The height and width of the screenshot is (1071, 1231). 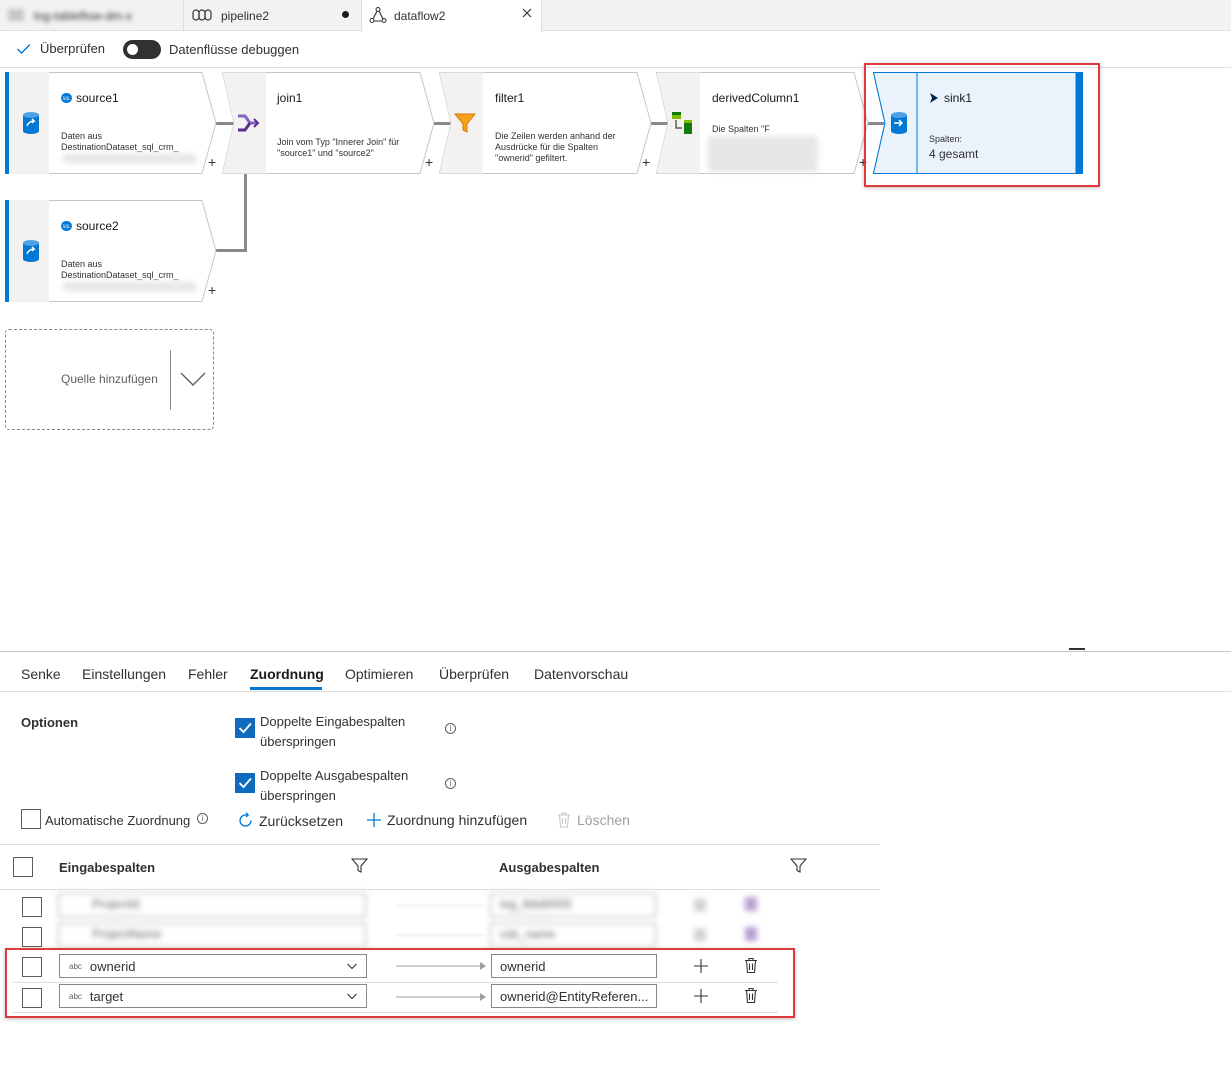 What do you see at coordinates (762, 123) in the screenshot?
I see `node-derived-column1: derivedColumn1 Die Spalten "F +` at bounding box center [762, 123].